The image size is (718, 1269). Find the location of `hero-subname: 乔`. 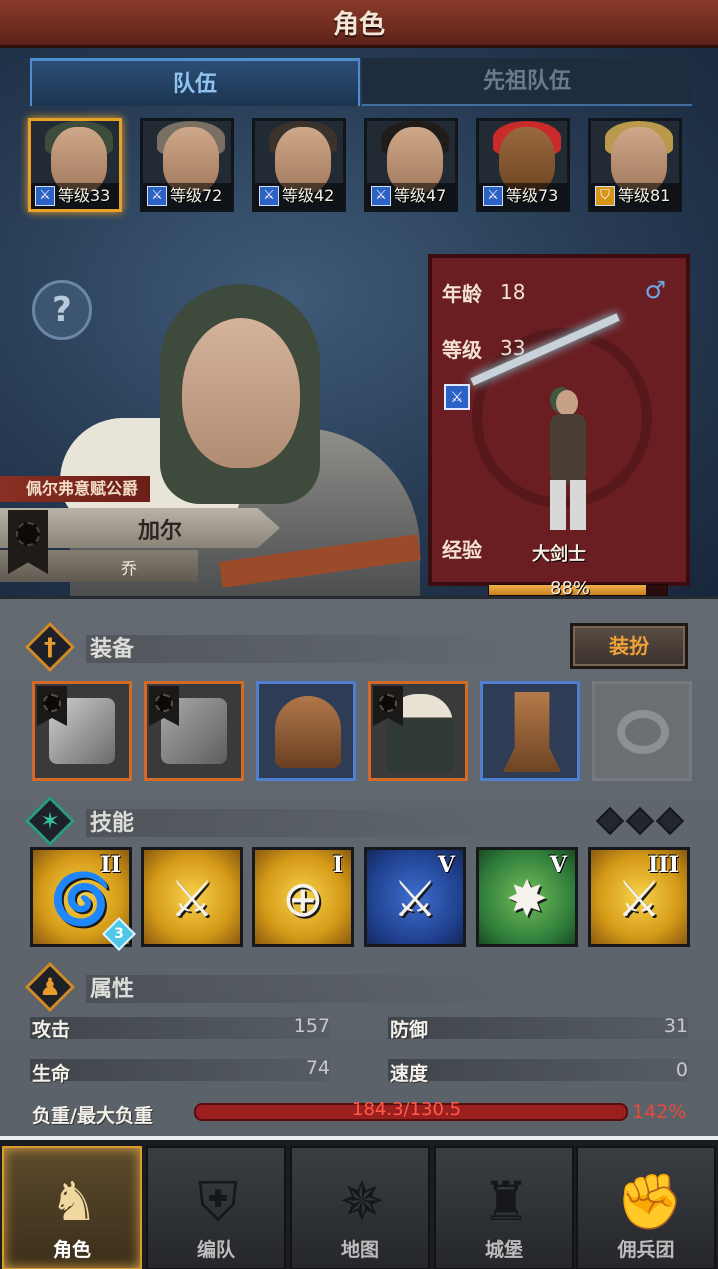

hero-subname: 乔 is located at coordinates (128, 568).